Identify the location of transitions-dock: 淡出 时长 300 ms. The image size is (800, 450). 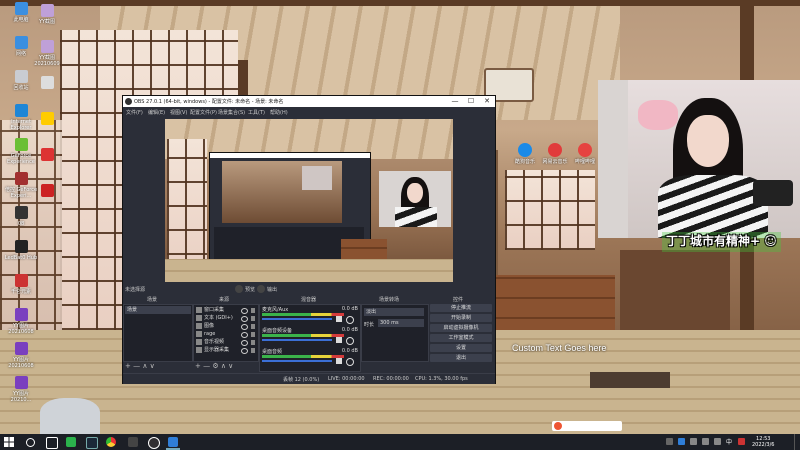
(395, 333).